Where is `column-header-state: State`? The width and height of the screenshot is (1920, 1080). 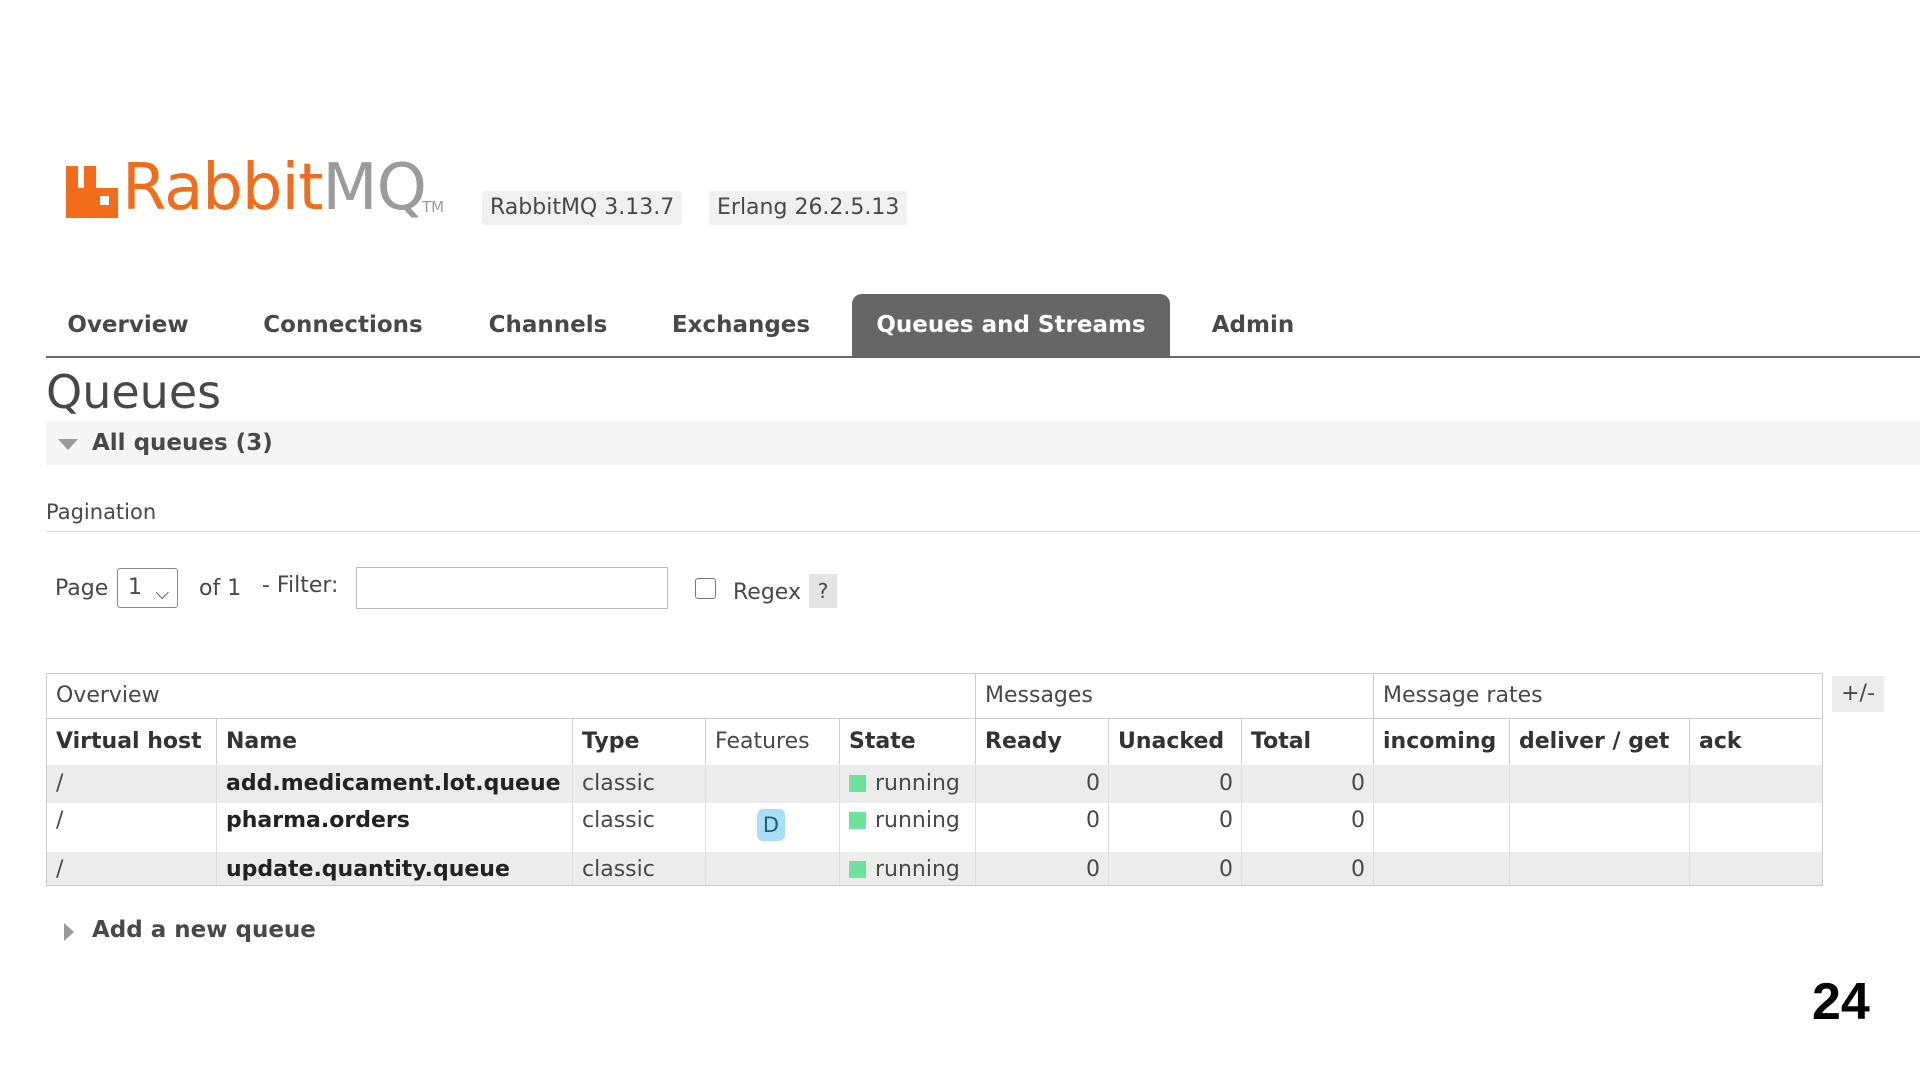 column-header-state: State is located at coordinates (908, 741).